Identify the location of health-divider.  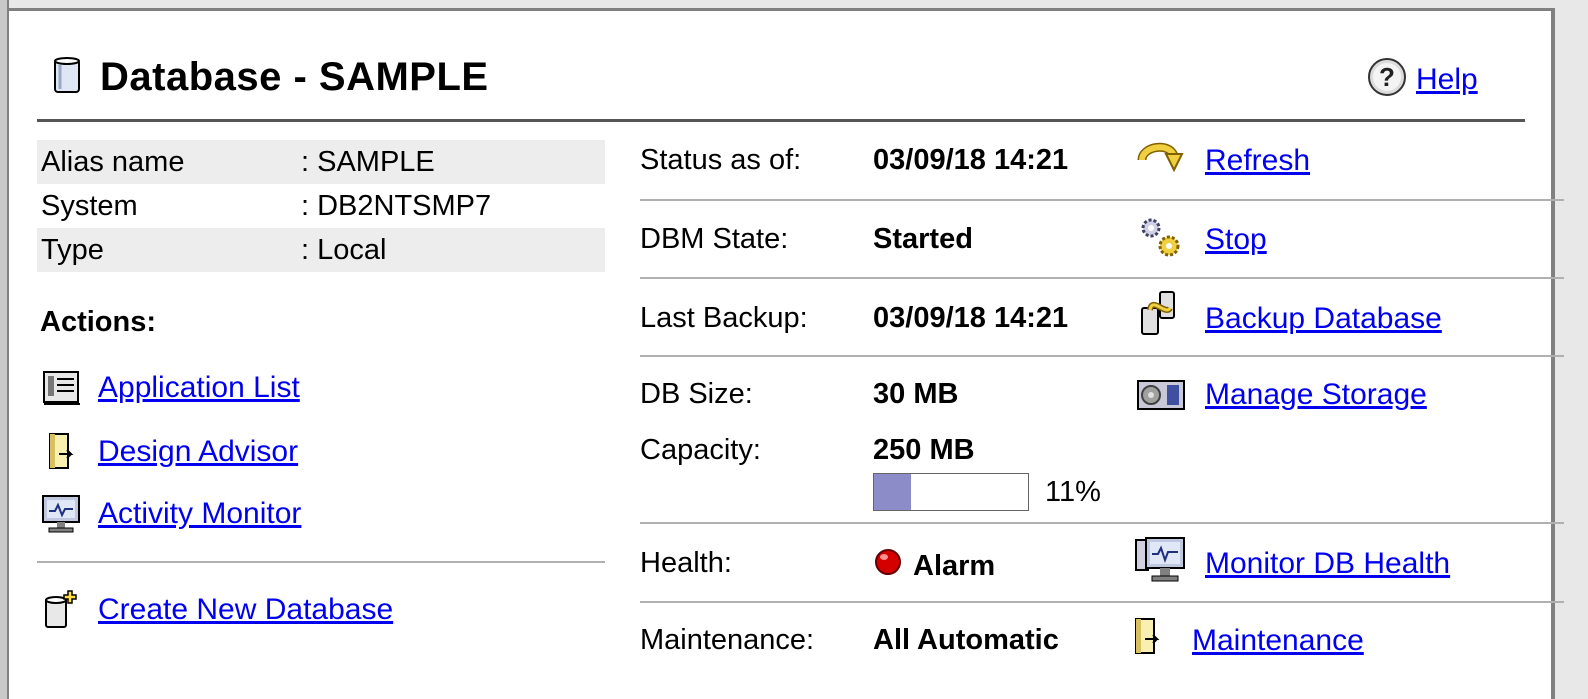
(1102, 602).